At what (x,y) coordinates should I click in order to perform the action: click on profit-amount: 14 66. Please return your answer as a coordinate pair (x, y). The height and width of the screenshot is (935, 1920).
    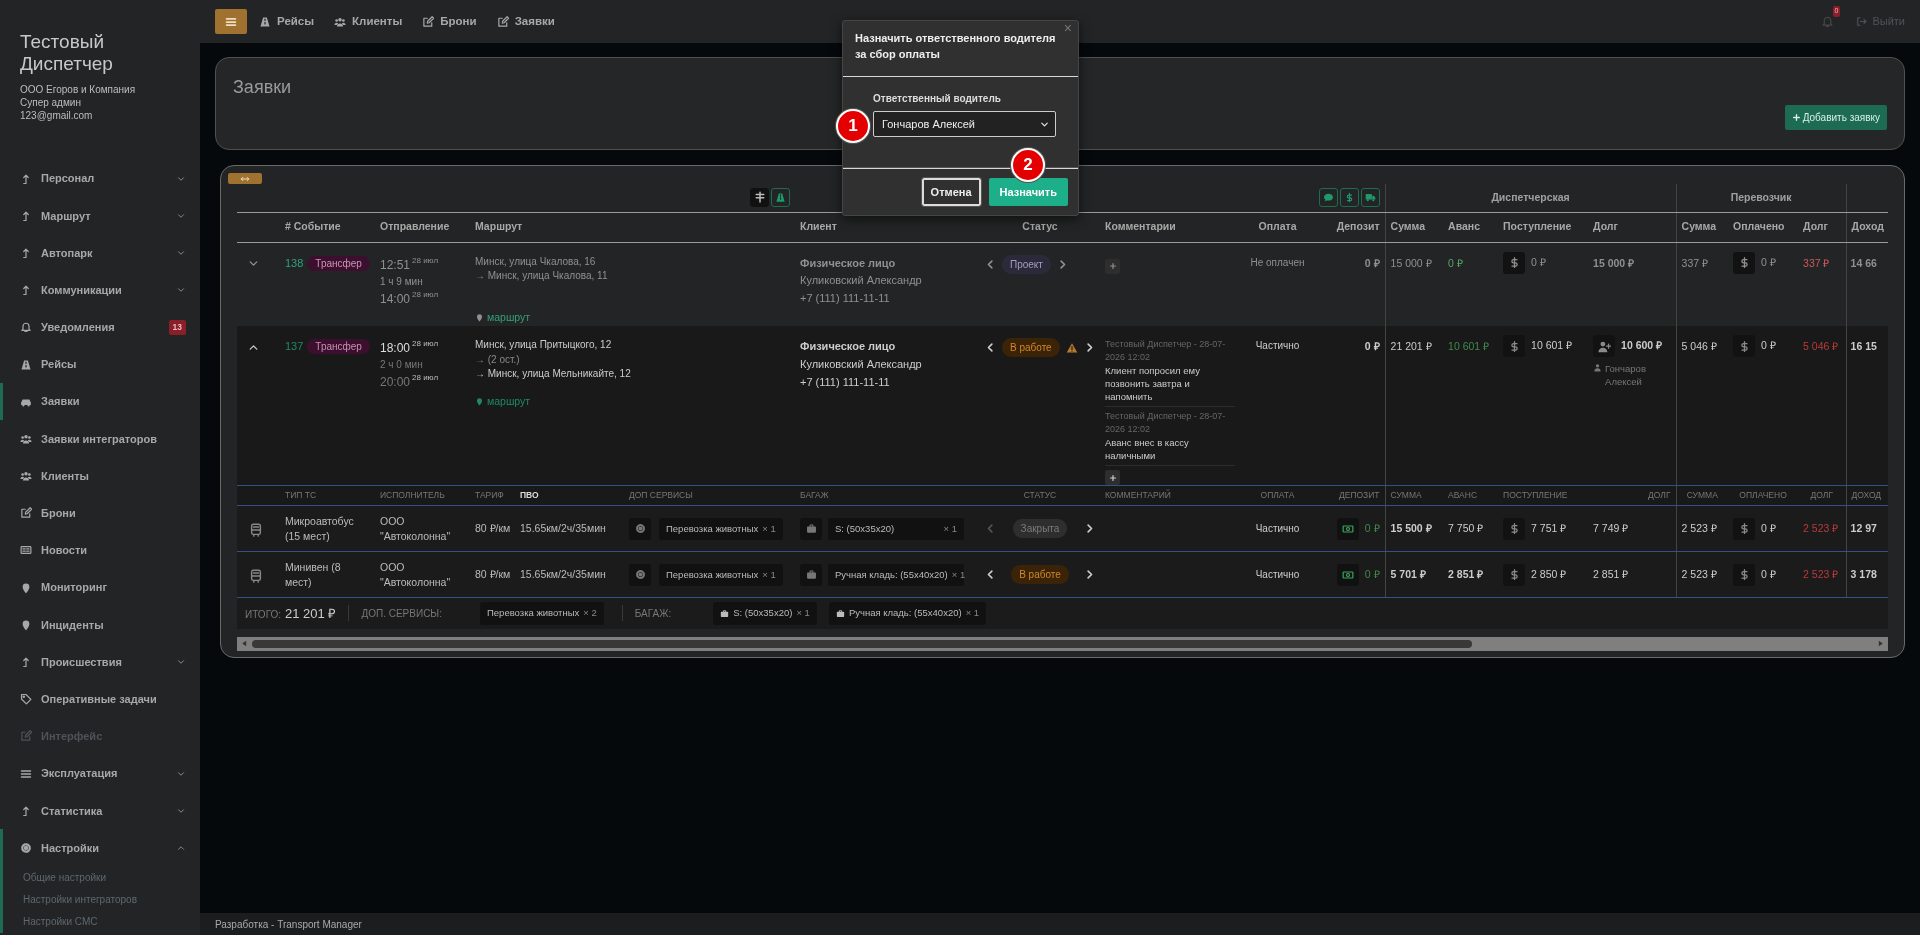
    Looking at the image, I should click on (1863, 262).